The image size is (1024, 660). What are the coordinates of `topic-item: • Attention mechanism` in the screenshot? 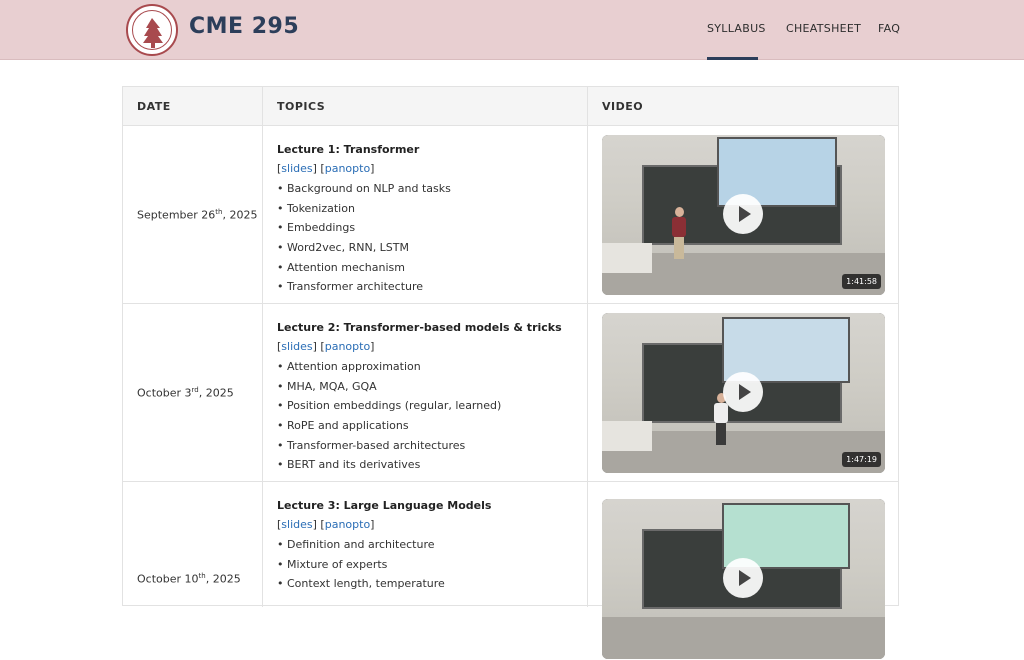 It's located at (341, 267).